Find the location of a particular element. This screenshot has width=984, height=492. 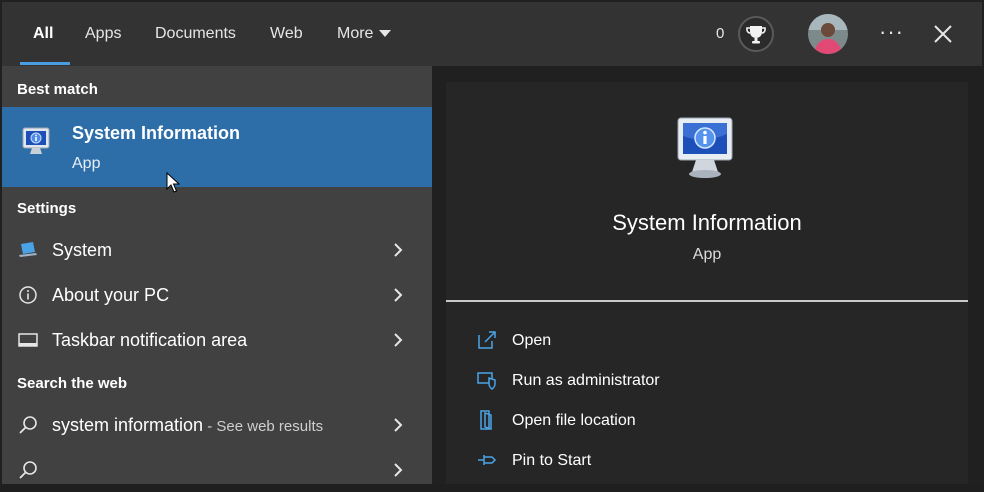

user-avatar is located at coordinates (828, 34).